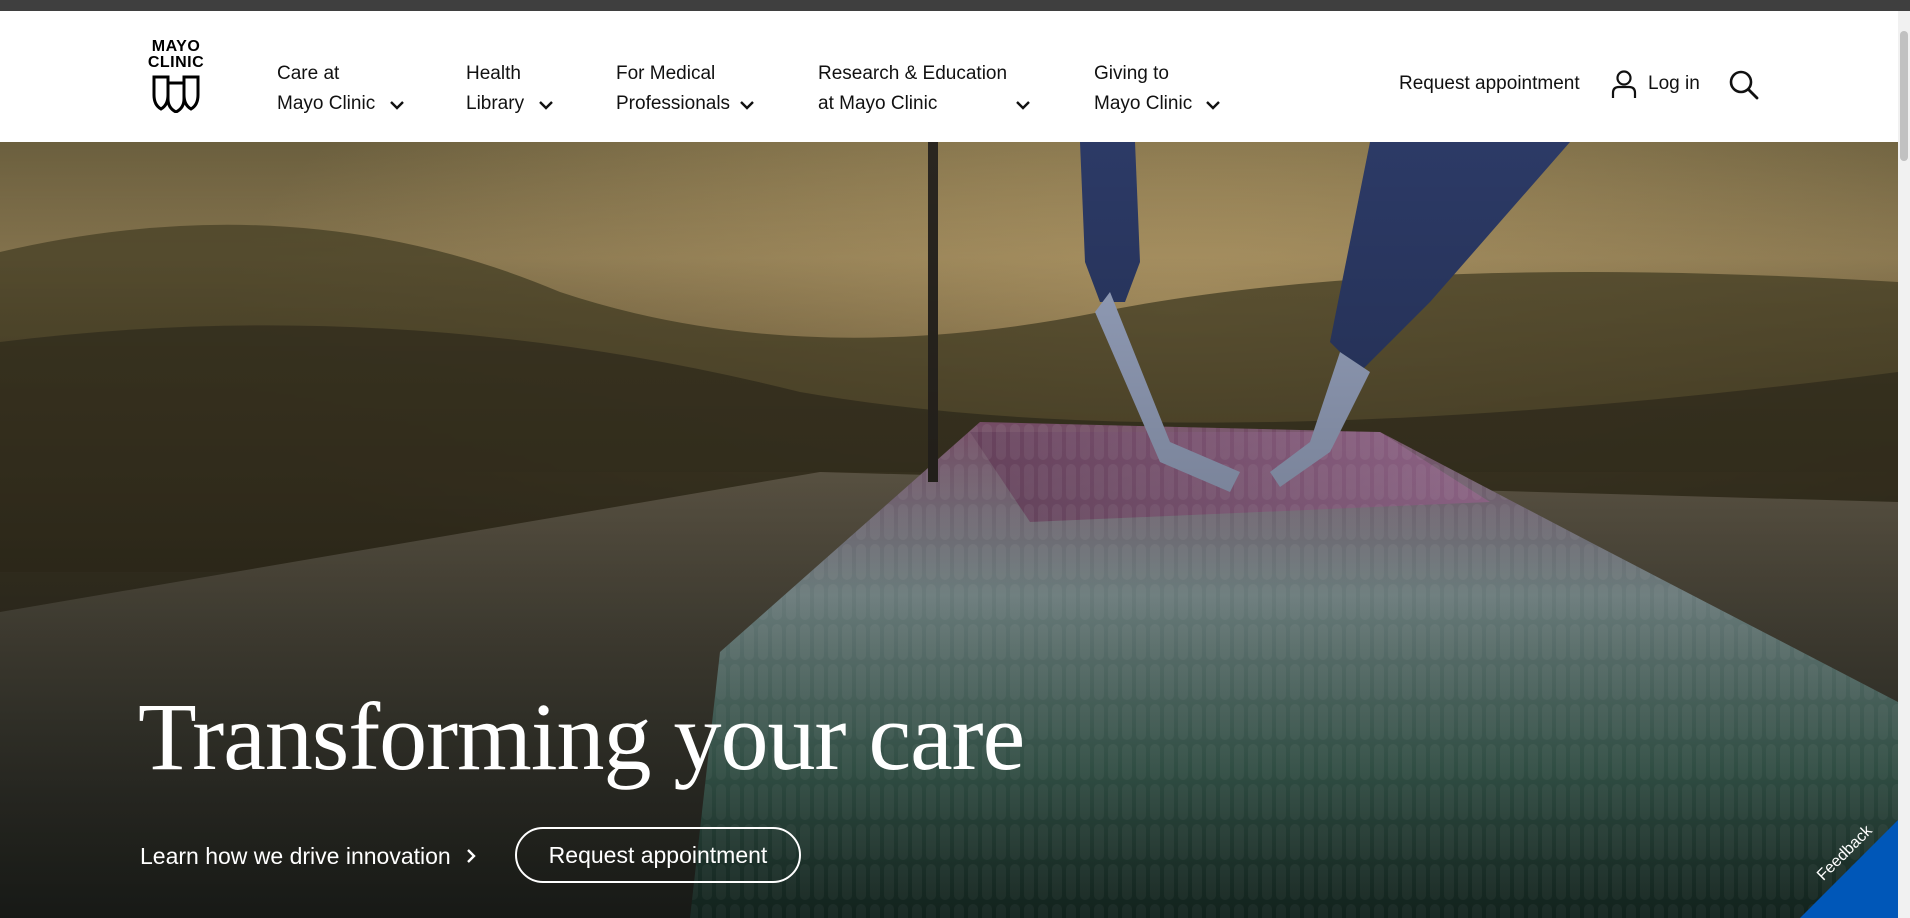 This screenshot has height=918, width=1910. I want to click on nav-label-line1: Research & Education, so click(913, 73).